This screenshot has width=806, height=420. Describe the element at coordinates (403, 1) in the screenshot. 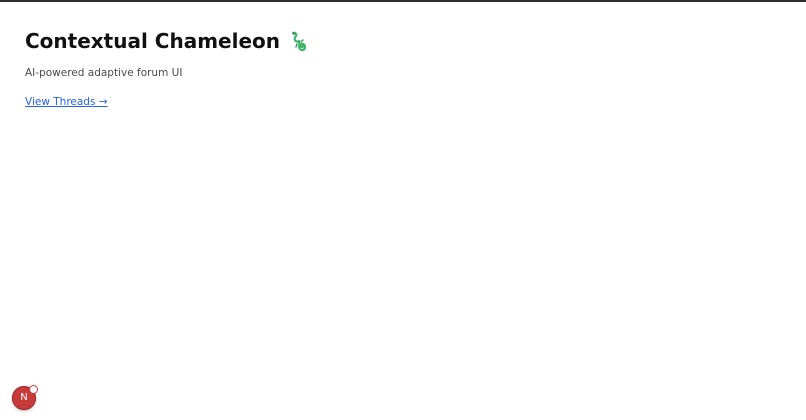

I see `top-border` at that location.